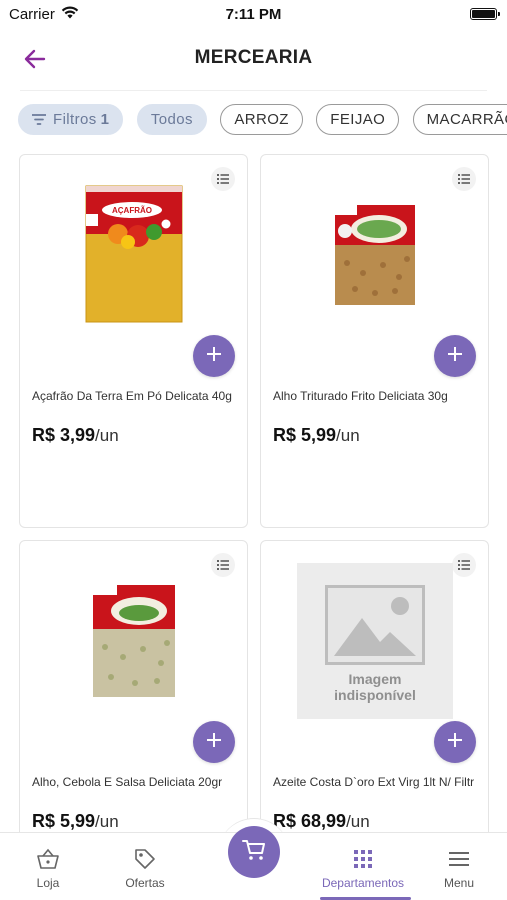  I want to click on chip-todos: Todos, so click(171, 119).